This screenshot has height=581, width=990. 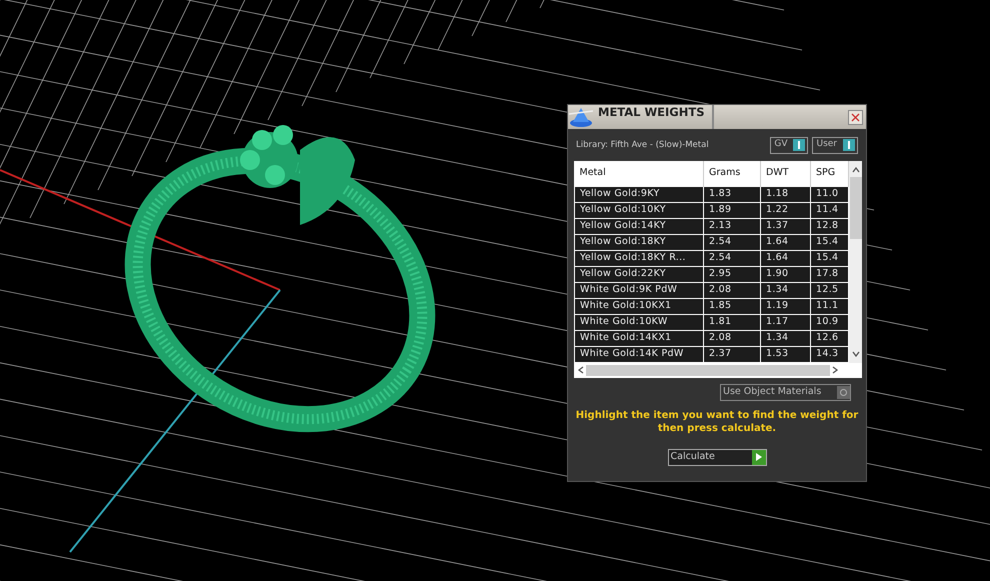 I want to click on library-label: Library: Fifth Ave - (Slow)-Metal, so click(x=642, y=145).